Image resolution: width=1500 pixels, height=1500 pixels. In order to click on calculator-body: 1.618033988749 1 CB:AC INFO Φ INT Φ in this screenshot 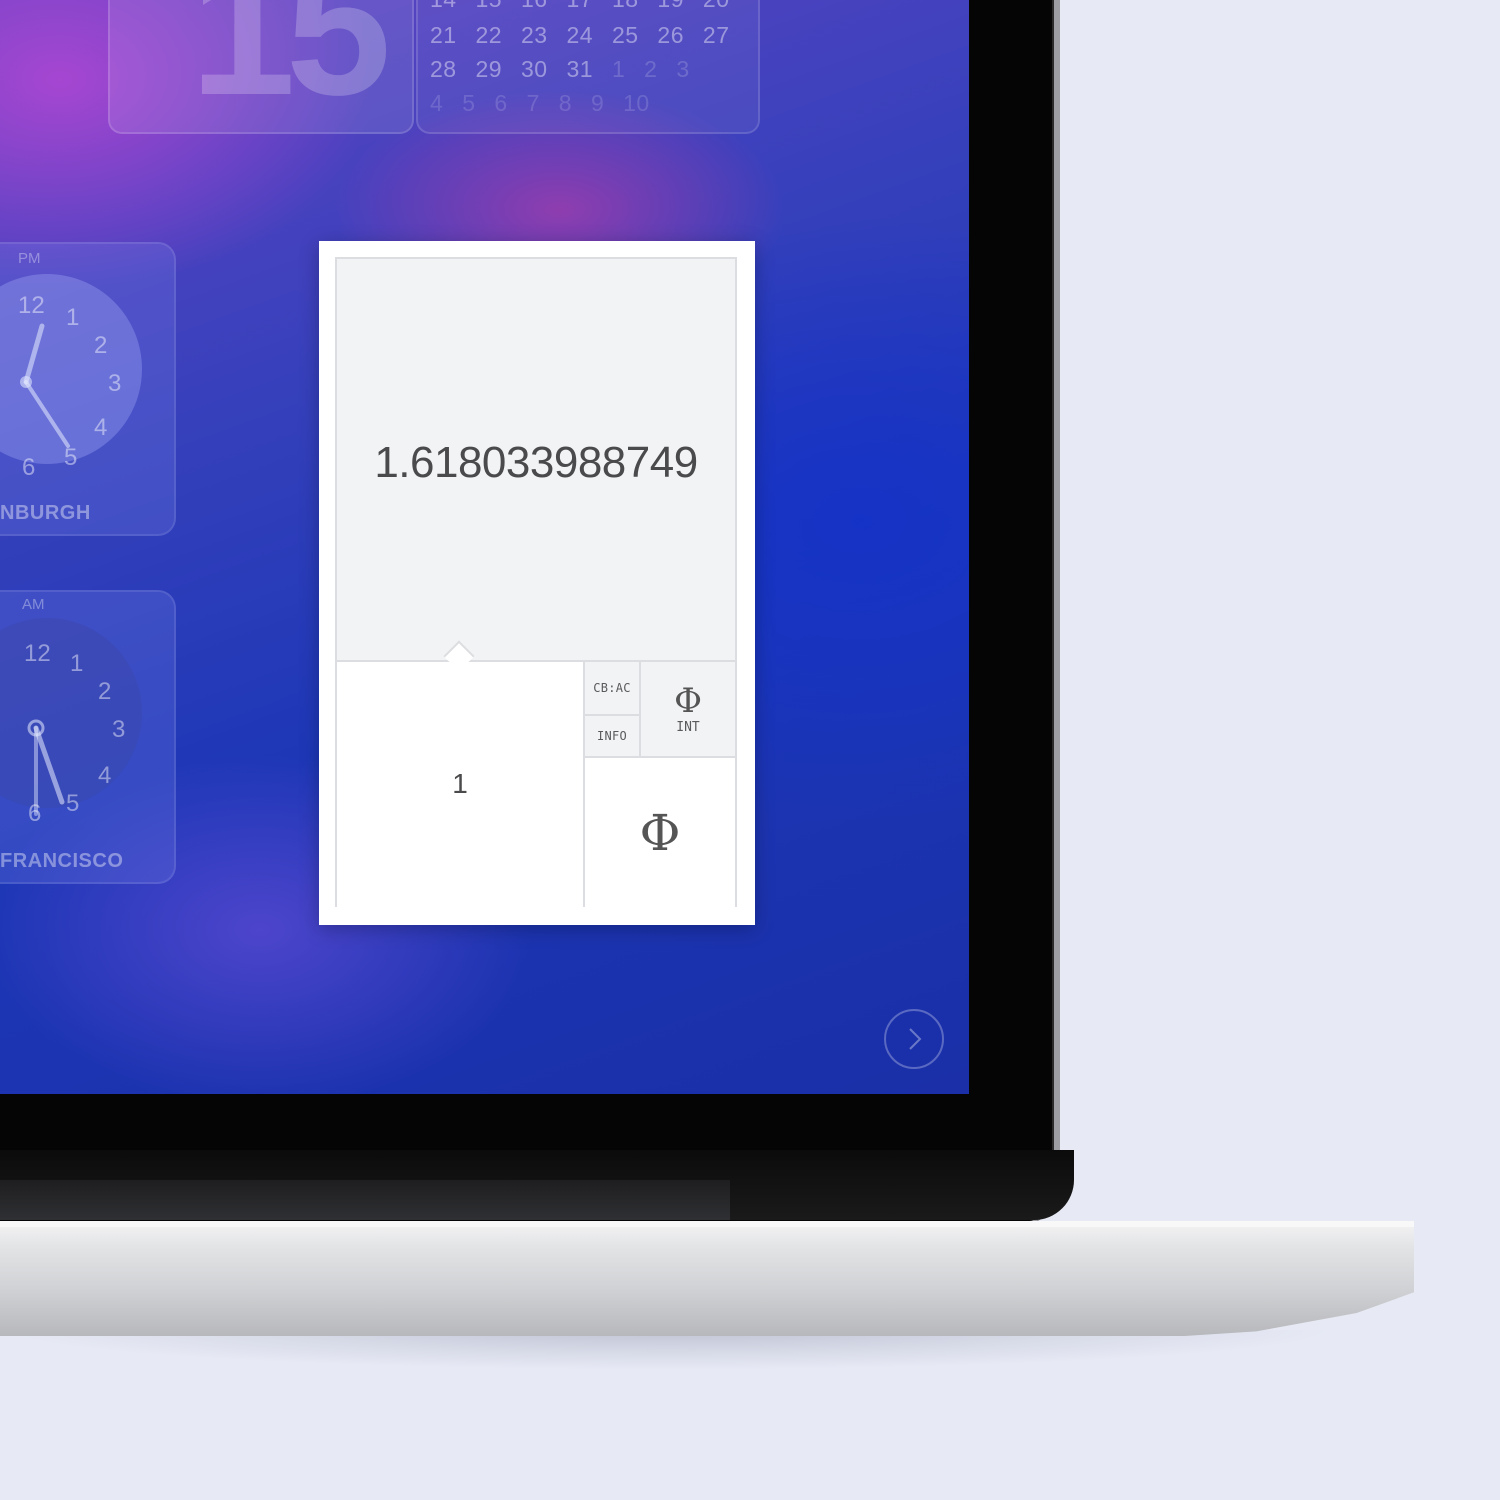, I will do `click(536, 582)`.